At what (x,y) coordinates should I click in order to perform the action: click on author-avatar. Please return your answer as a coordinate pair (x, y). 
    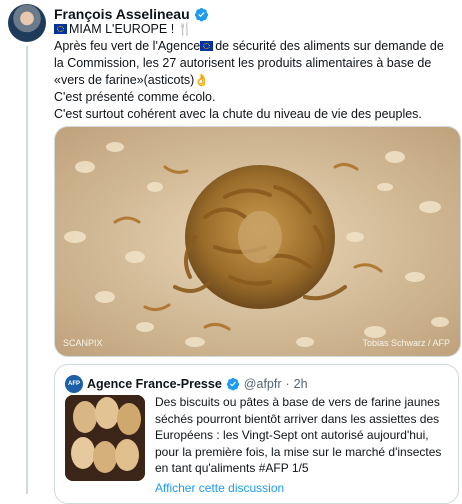
    Looking at the image, I should click on (27, 23).